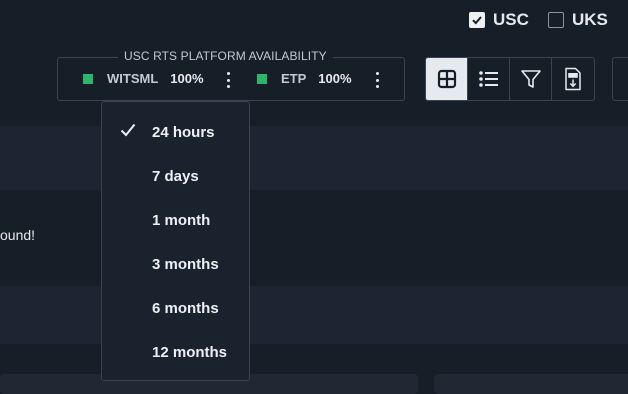  Describe the element at coordinates (183, 132) in the screenshot. I see `menu-item-label: 24 hours` at that location.